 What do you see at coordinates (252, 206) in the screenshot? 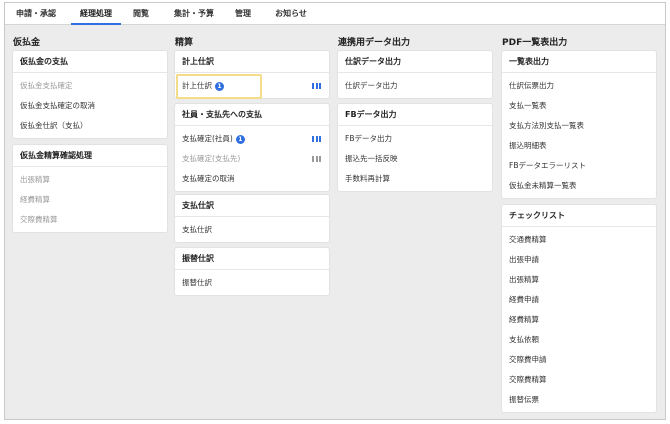
I see `card-header: 支払仕訳` at bounding box center [252, 206].